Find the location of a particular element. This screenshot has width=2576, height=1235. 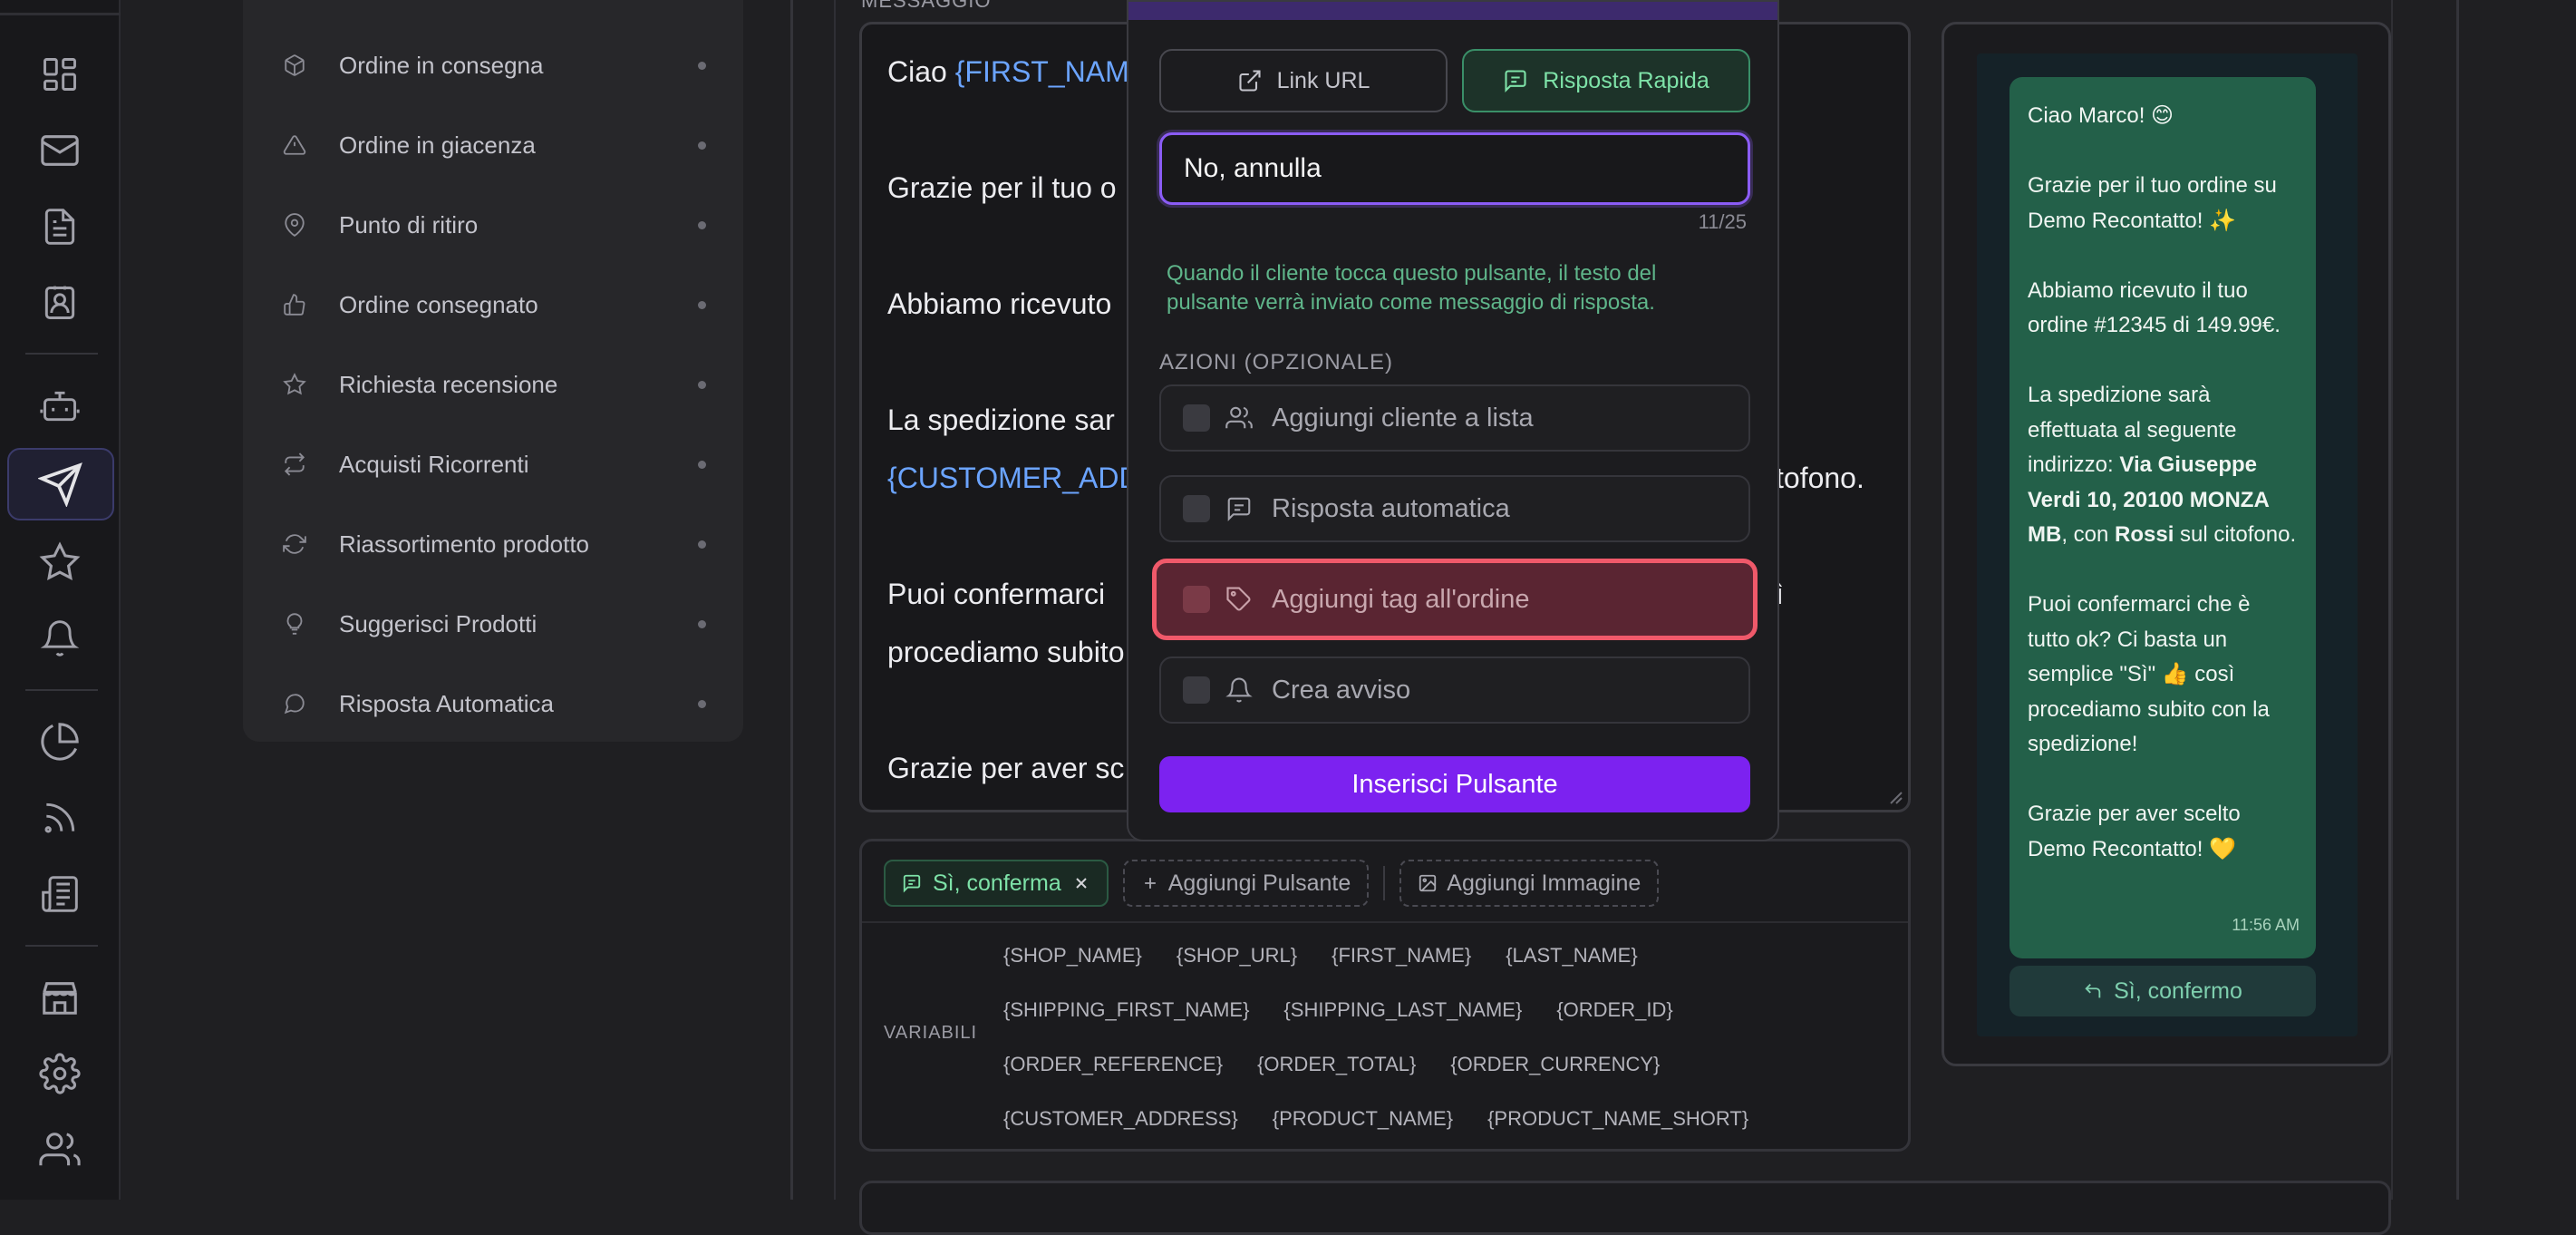

actions-label: AZIONI (OPZIONALE) is located at coordinates (1276, 362).